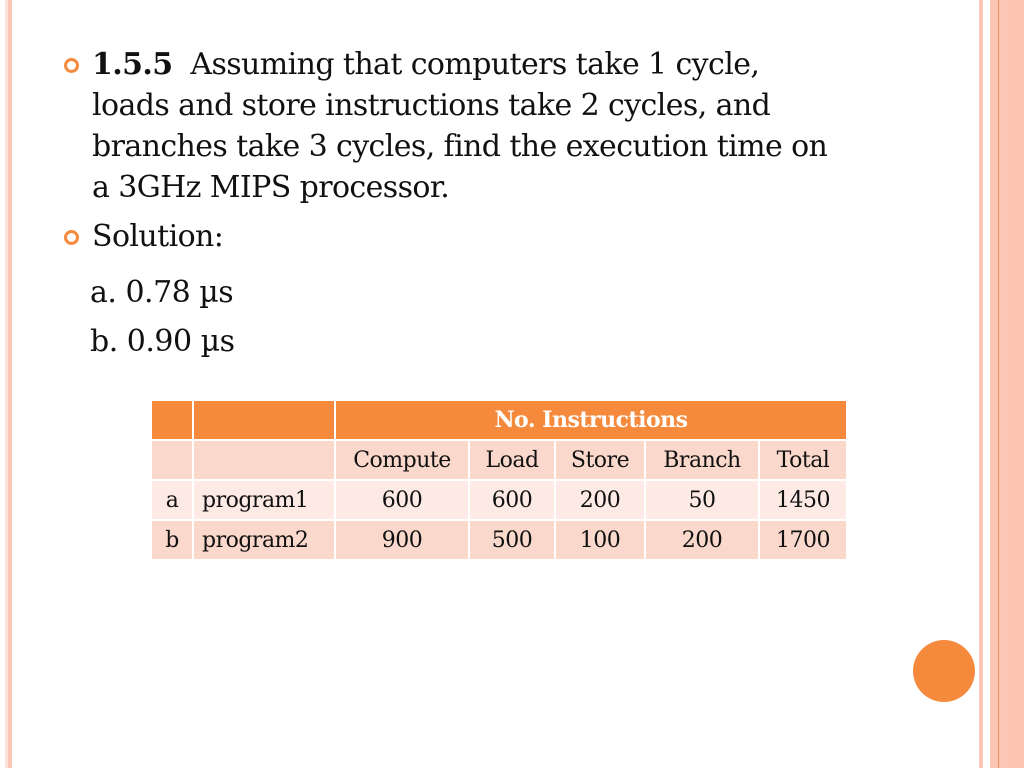 Image resolution: width=1024 pixels, height=768 pixels. Describe the element at coordinates (998, 384) in the screenshot. I see `right-border-line` at that location.